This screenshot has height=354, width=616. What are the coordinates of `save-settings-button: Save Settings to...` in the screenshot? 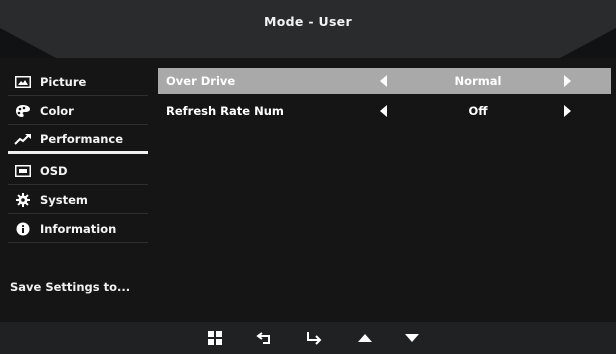 It's located at (70, 287).